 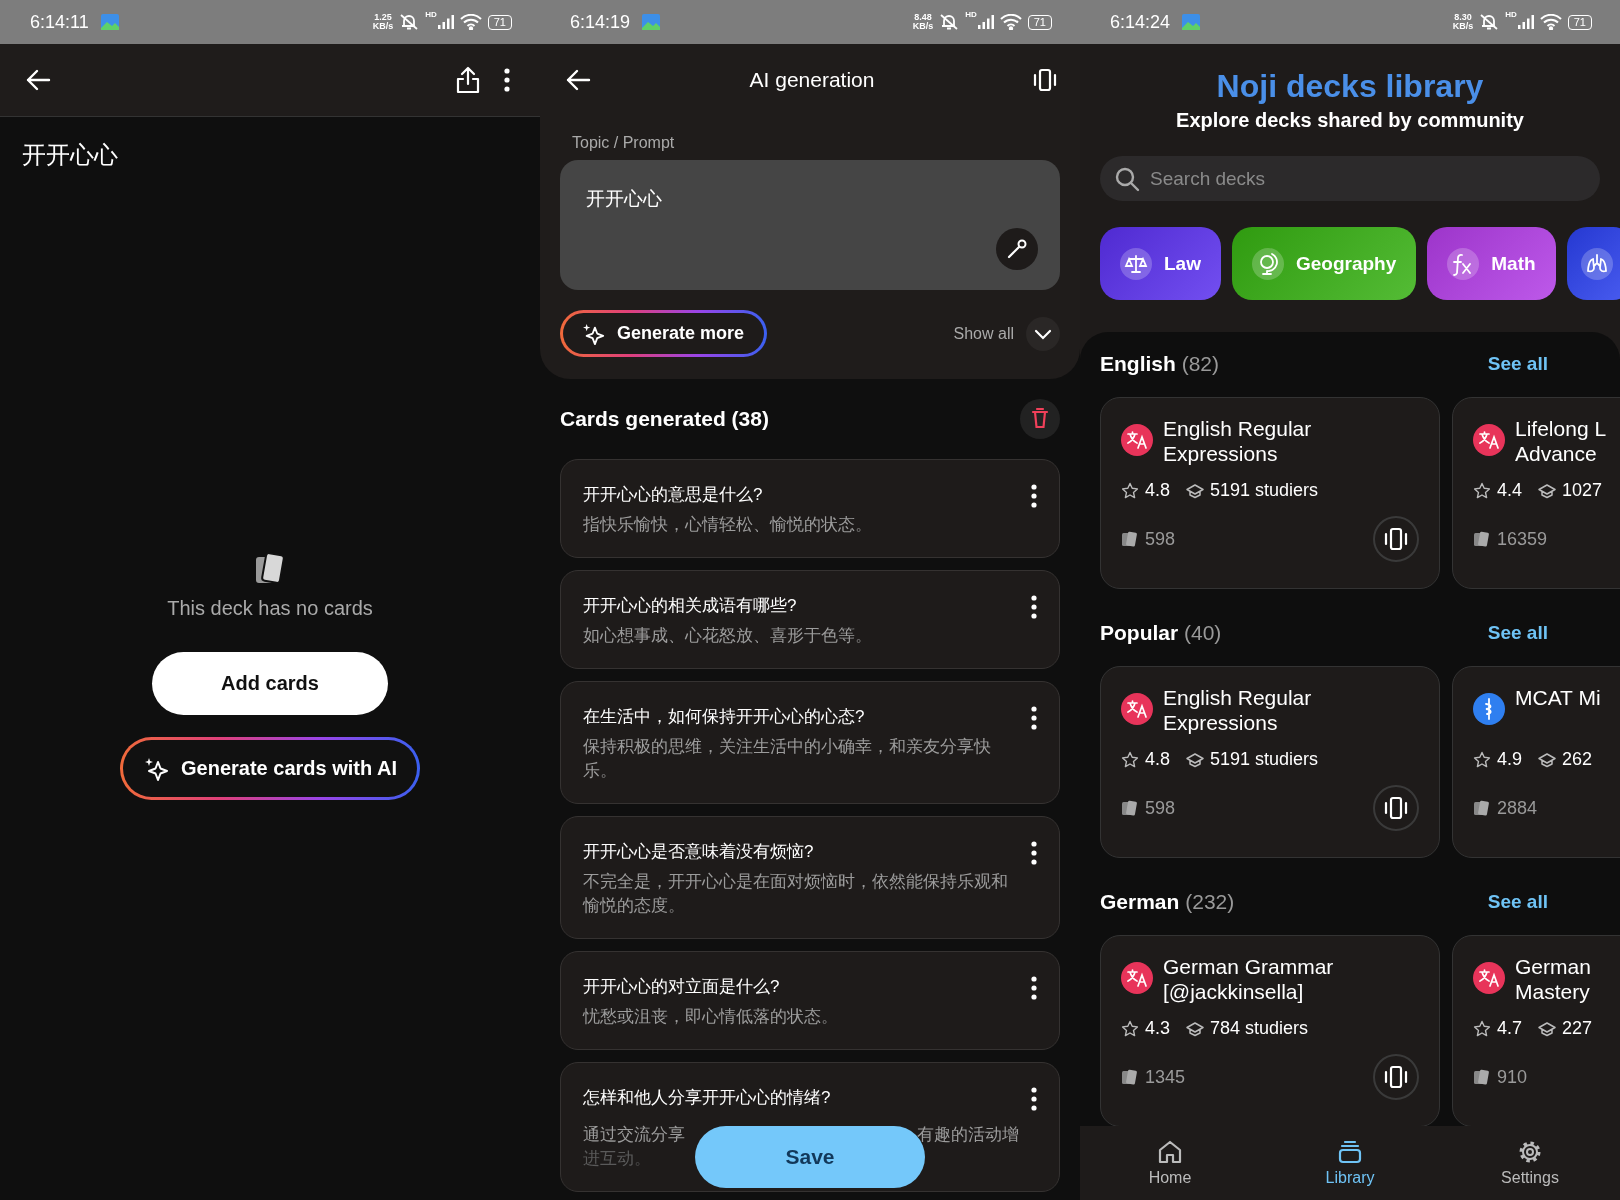 What do you see at coordinates (690, 606) in the screenshot?
I see `card-question: 开开心心的相关成语有哪些?` at bounding box center [690, 606].